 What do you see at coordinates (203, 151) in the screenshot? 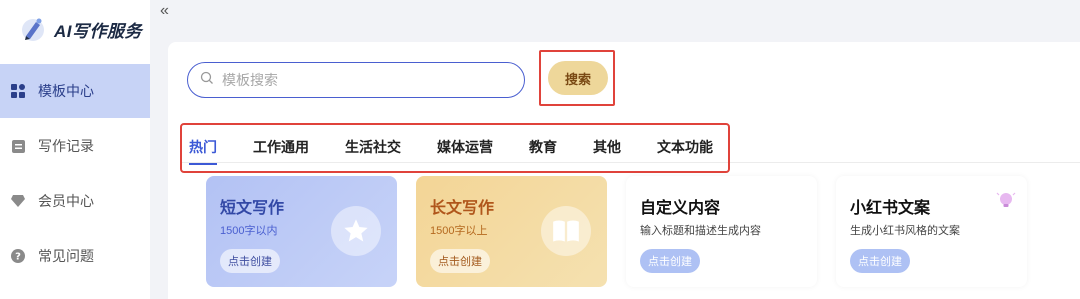
I see `tab-hot: 热门` at bounding box center [203, 151].